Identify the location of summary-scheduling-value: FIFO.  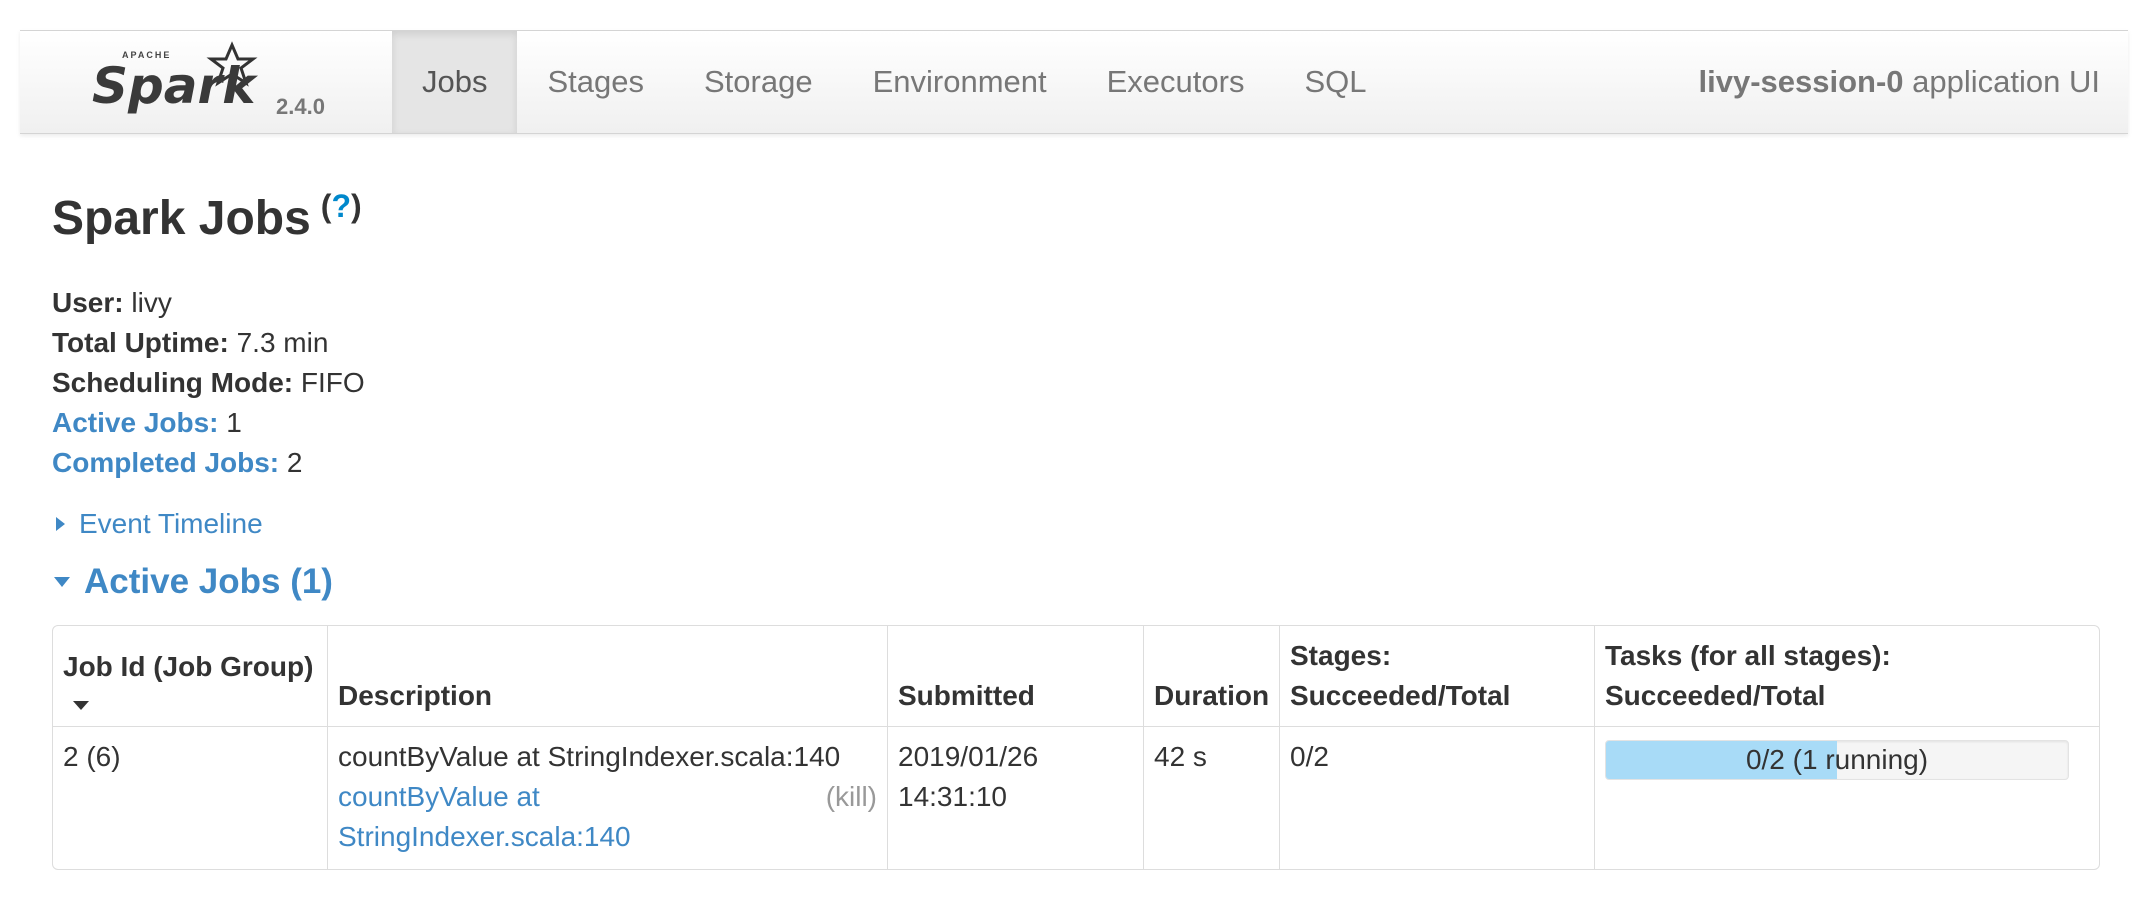
(332, 382).